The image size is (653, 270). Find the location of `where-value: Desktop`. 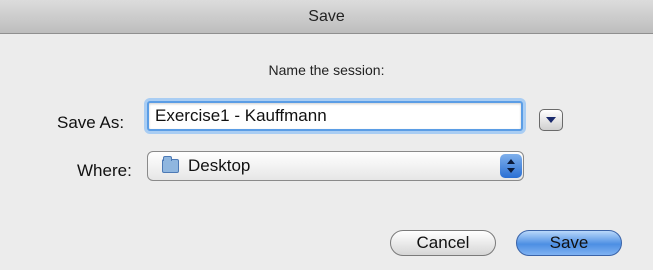

where-value: Desktop is located at coordinates (219, 165).